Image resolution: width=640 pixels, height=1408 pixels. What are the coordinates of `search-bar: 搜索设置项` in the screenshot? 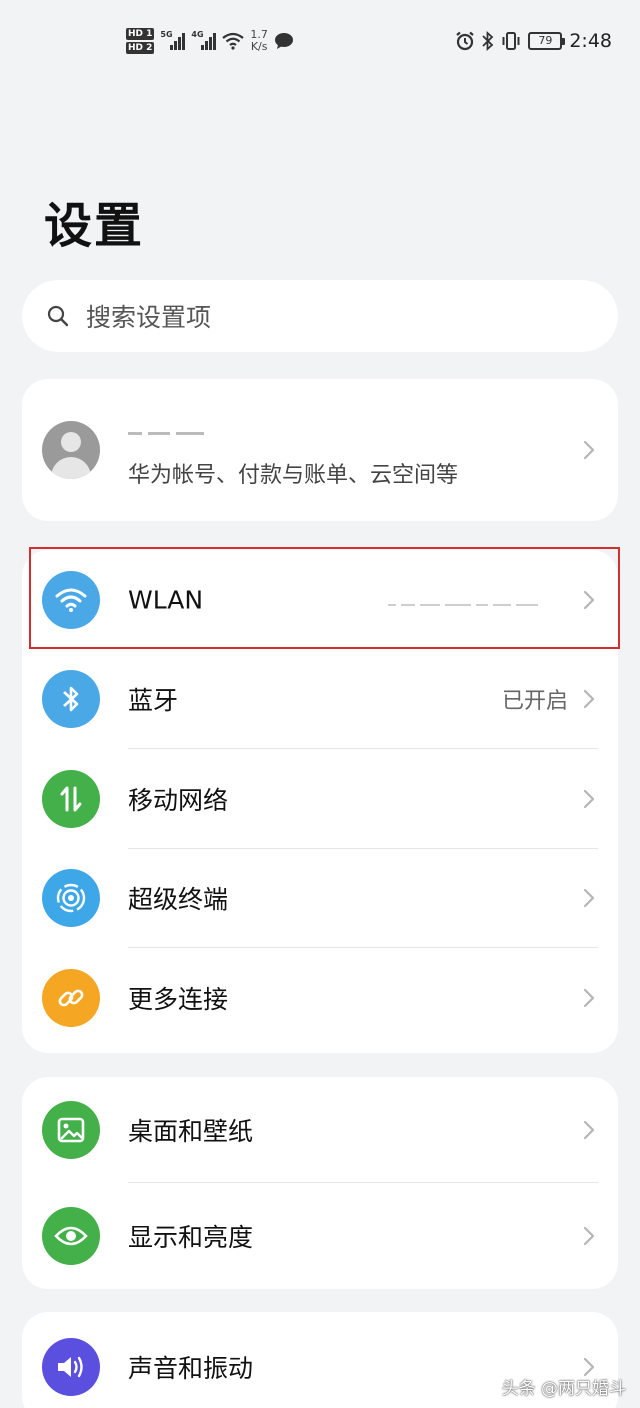 It's located at (320, 316).